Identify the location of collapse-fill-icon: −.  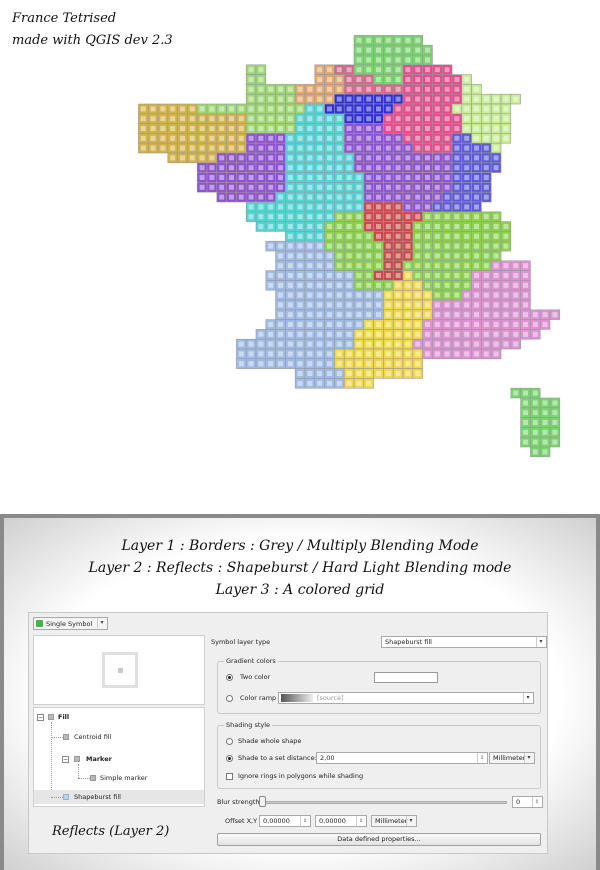
(40, 717).